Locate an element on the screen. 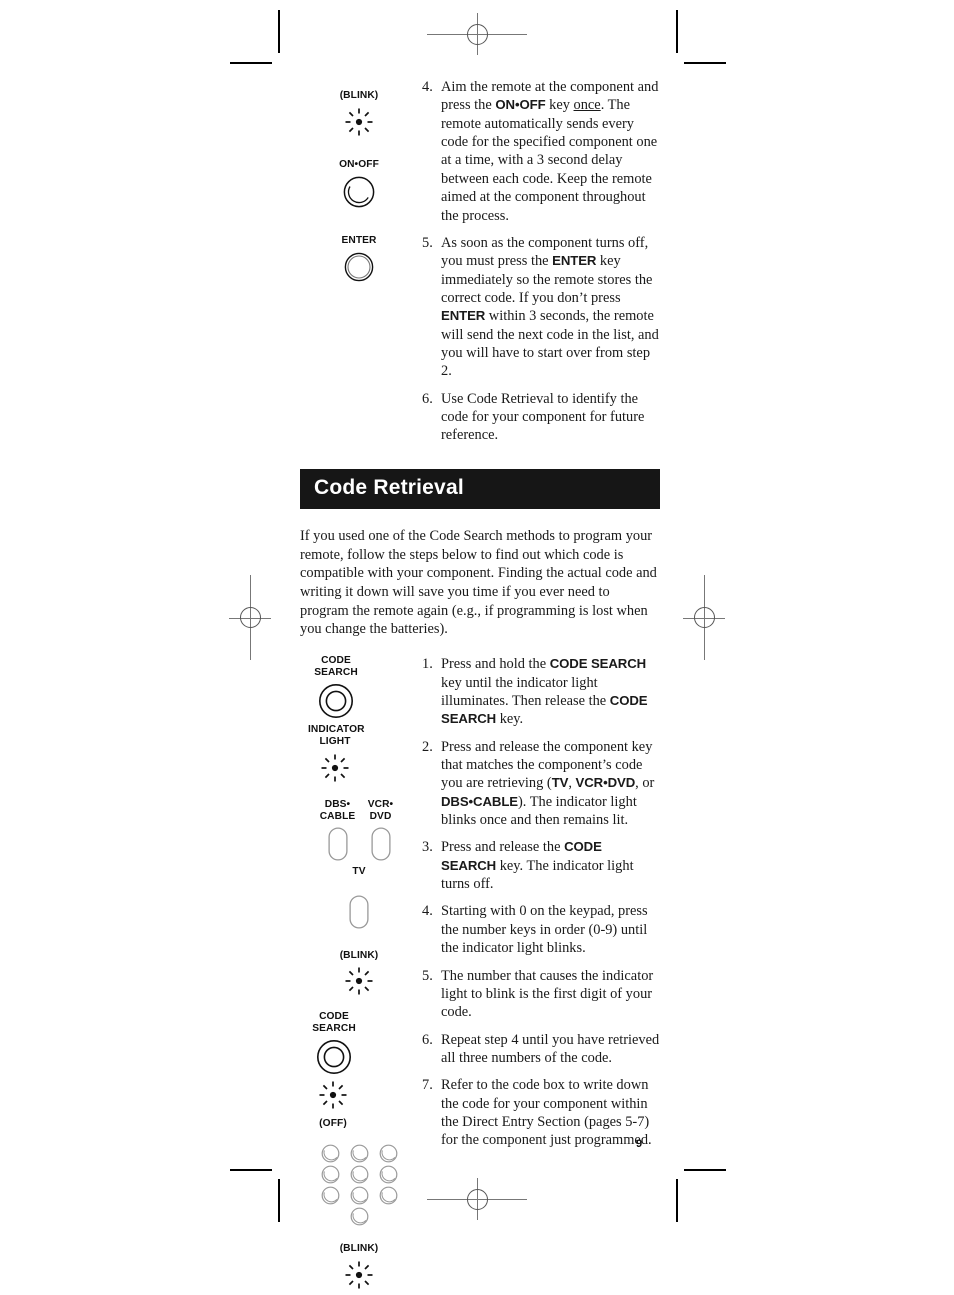 This screenshot has height=1295, width=954. vcr-dvd-label: VCR• DVD is located at coordinates (380, 811).